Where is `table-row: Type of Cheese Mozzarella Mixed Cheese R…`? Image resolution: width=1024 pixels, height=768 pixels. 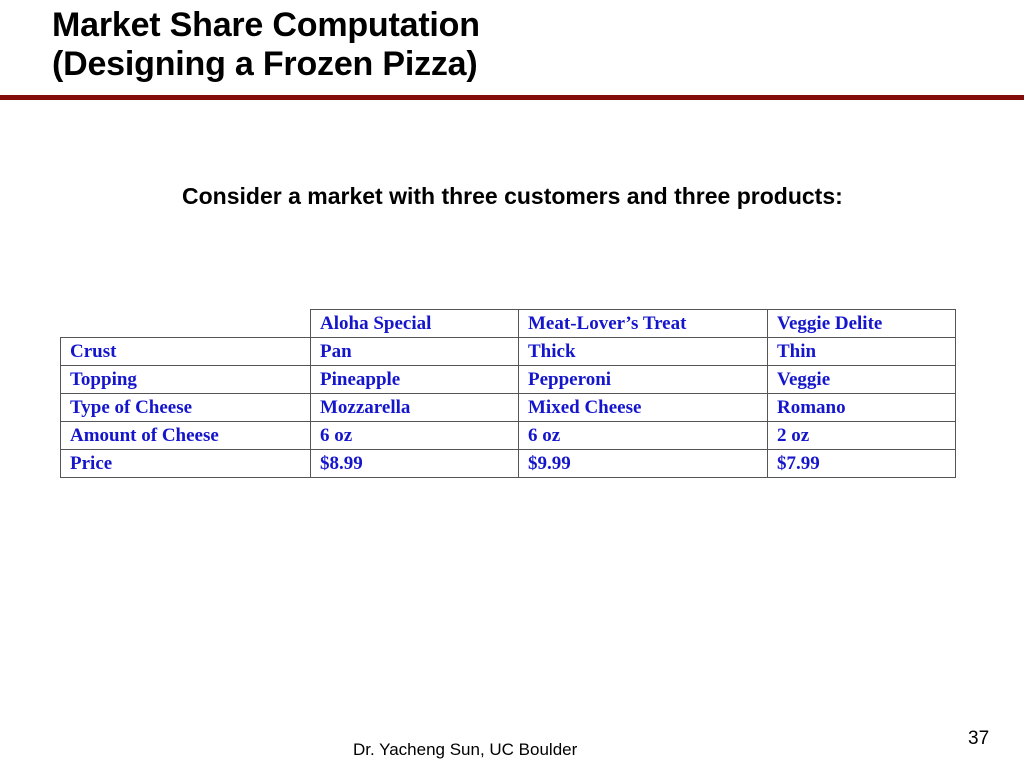 table-row: Type of Cheese Mozzarella Mixed Cheese R… is located at coordinates (508, 407).